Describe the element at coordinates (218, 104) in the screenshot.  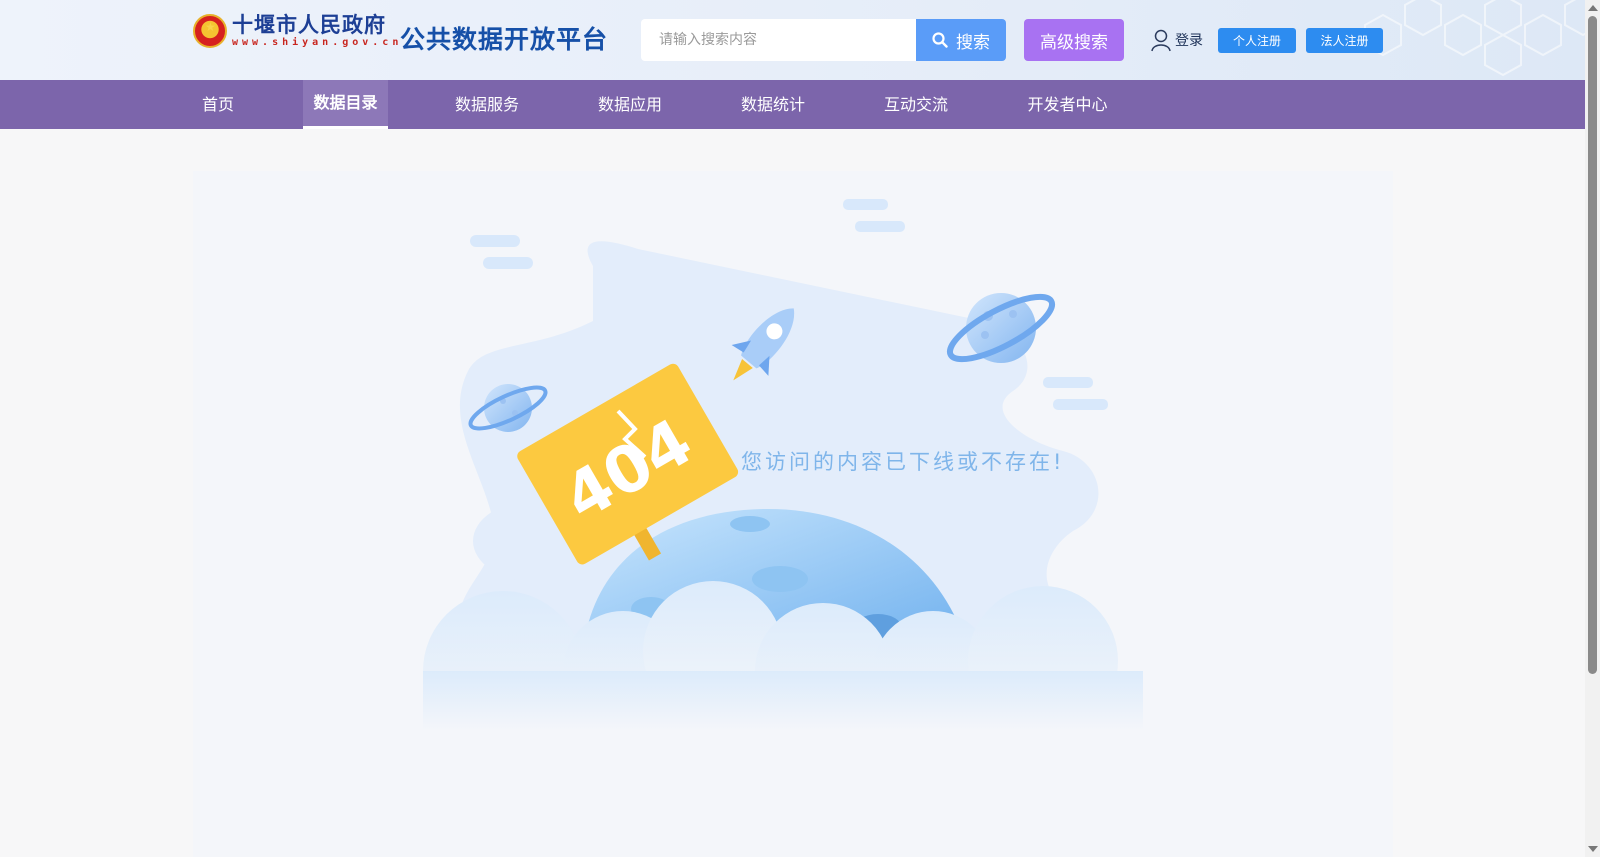
I see `nav-item-home: 首页` at that location.